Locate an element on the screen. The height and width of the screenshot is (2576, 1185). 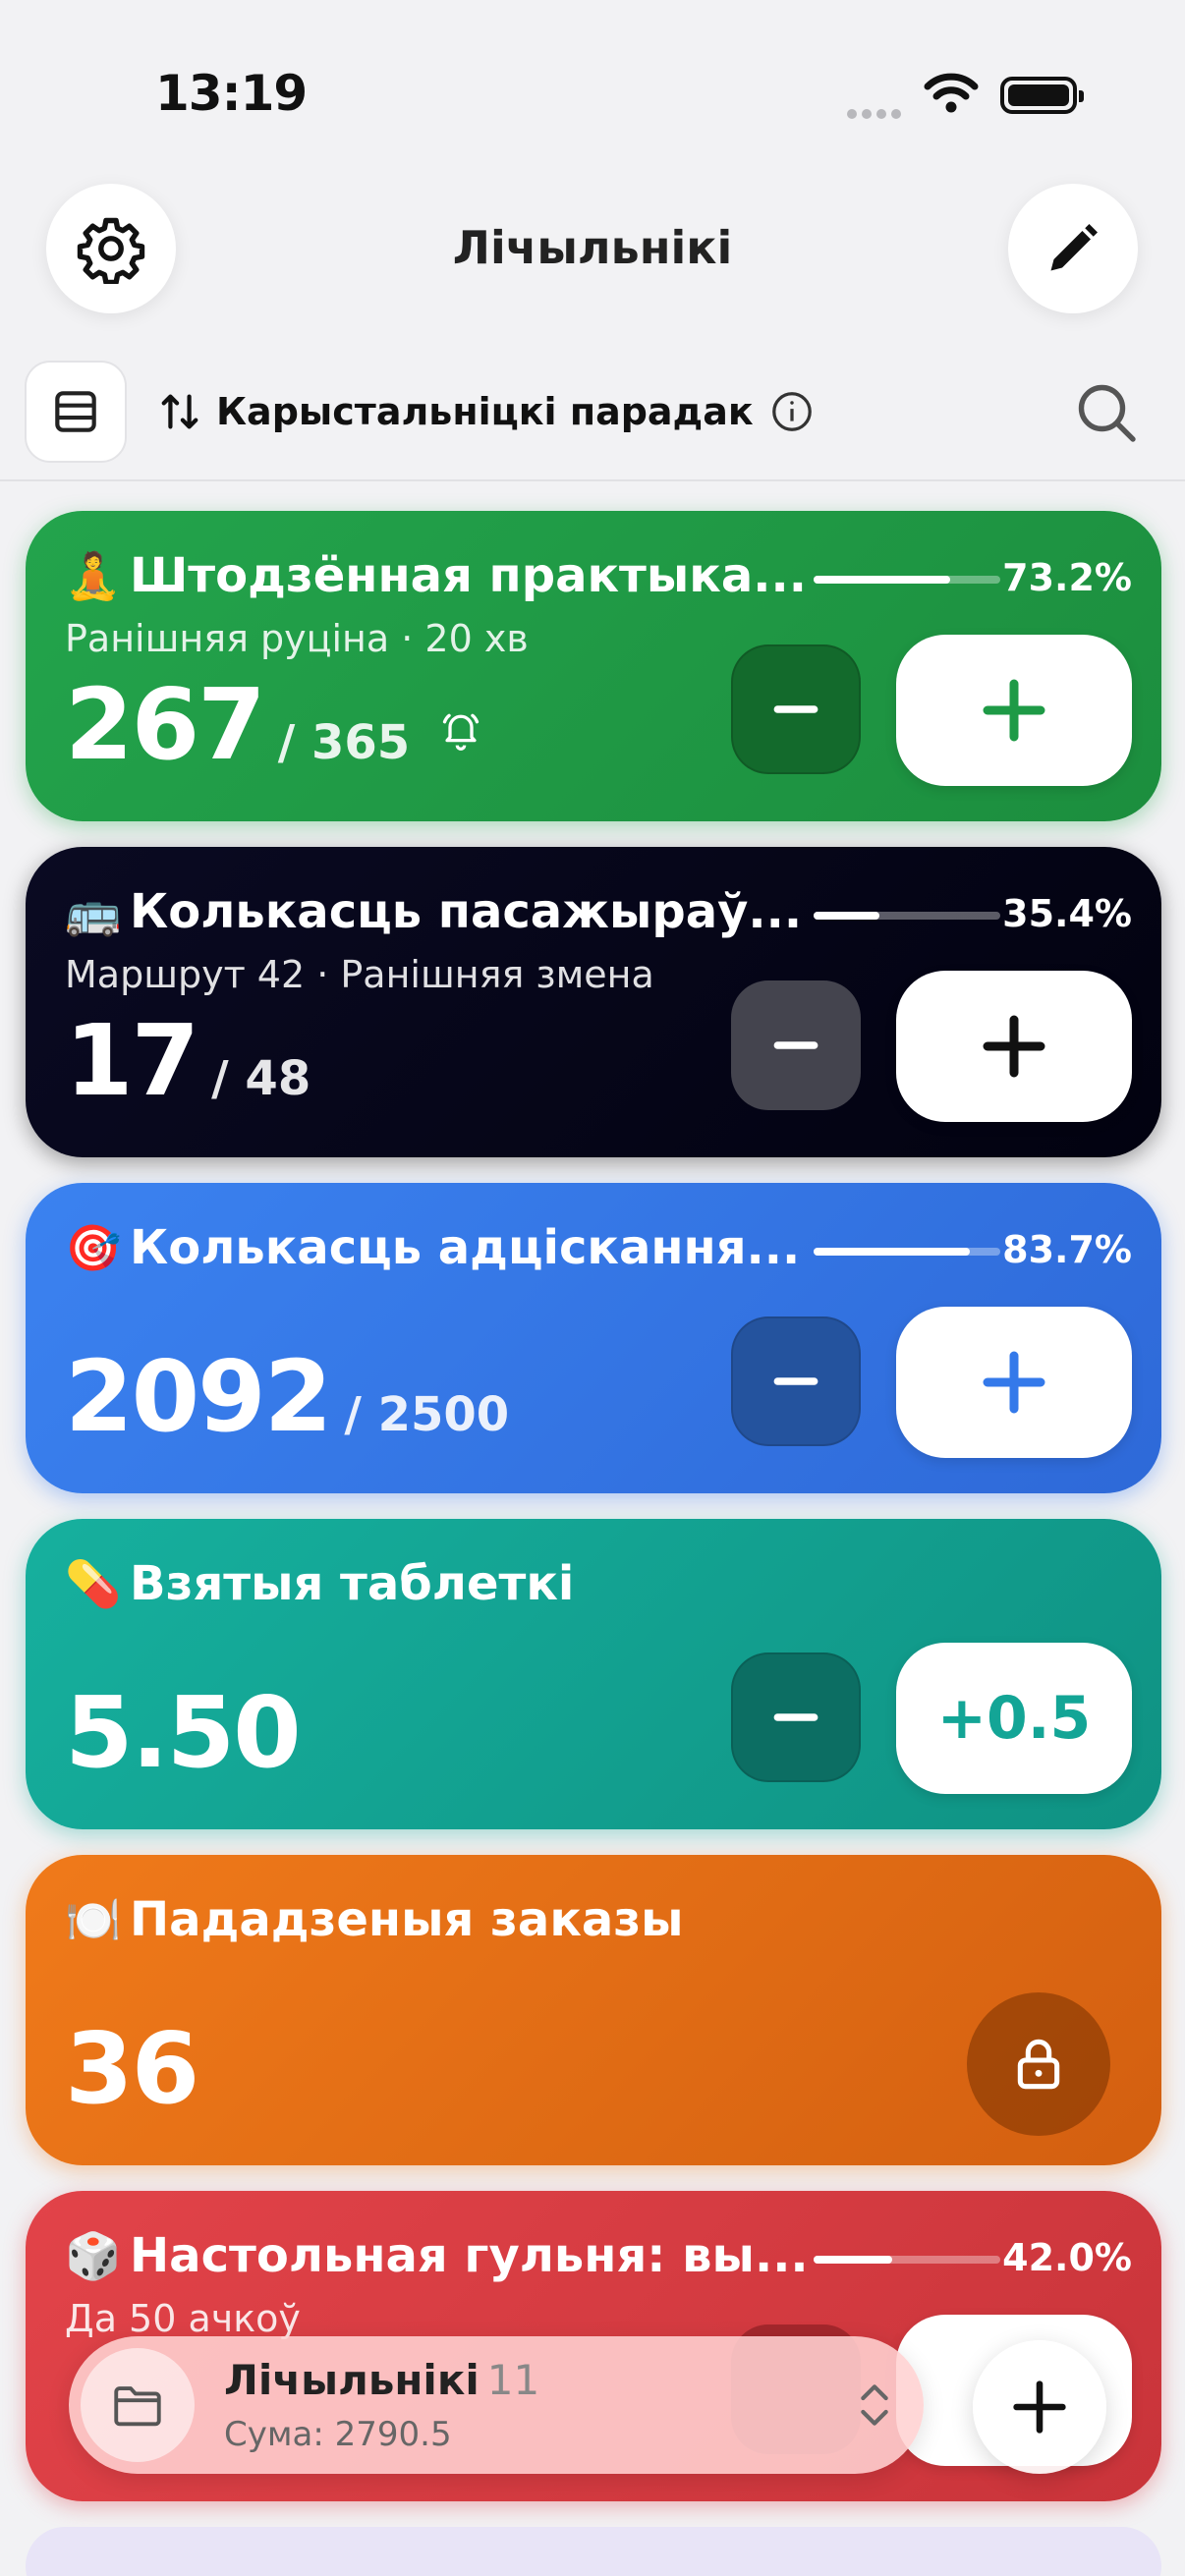
counter-value: 17 is located at coordinates (132, 1060).